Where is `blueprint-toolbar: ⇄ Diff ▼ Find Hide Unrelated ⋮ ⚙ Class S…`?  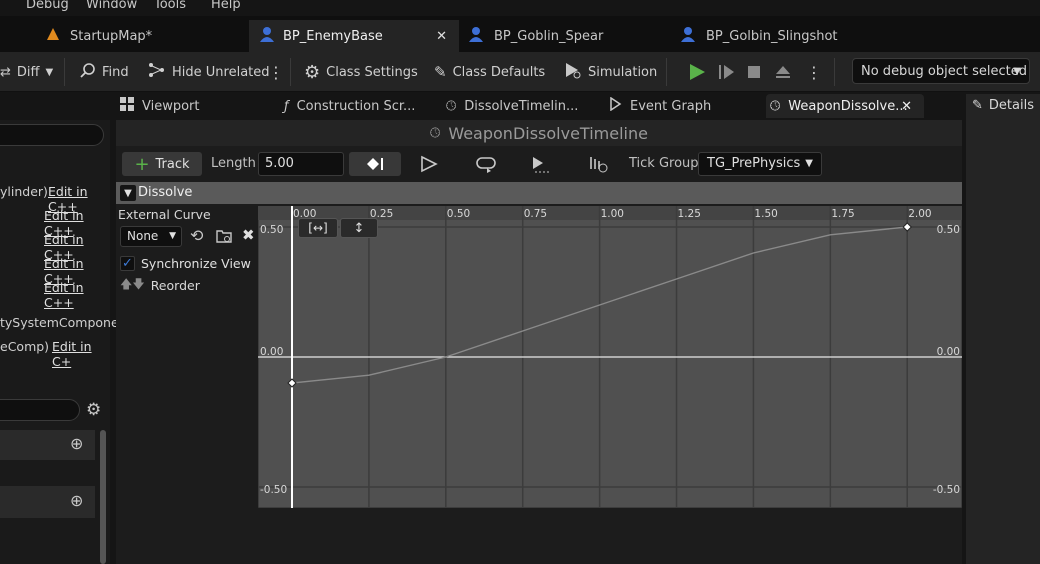
blueprint-toolbar: ⇄ Diff ▼ Find Hide Unrelated ⋮ ⚙ Class S… is located at coordinates (520, 72).